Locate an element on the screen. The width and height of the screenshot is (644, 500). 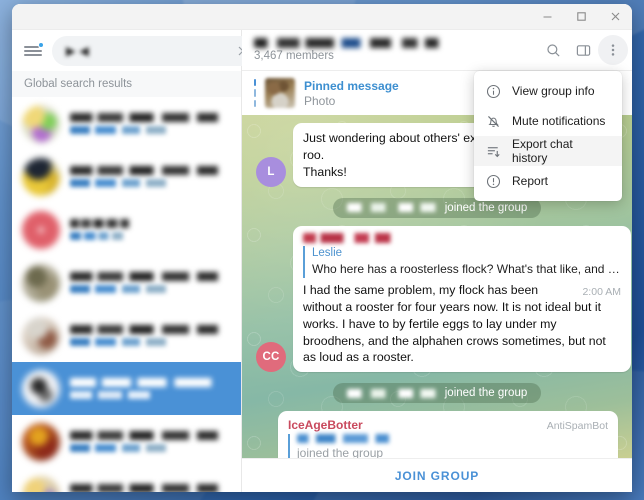
join-group-button: JOIN GROUP is located at coordinates (437, 475).